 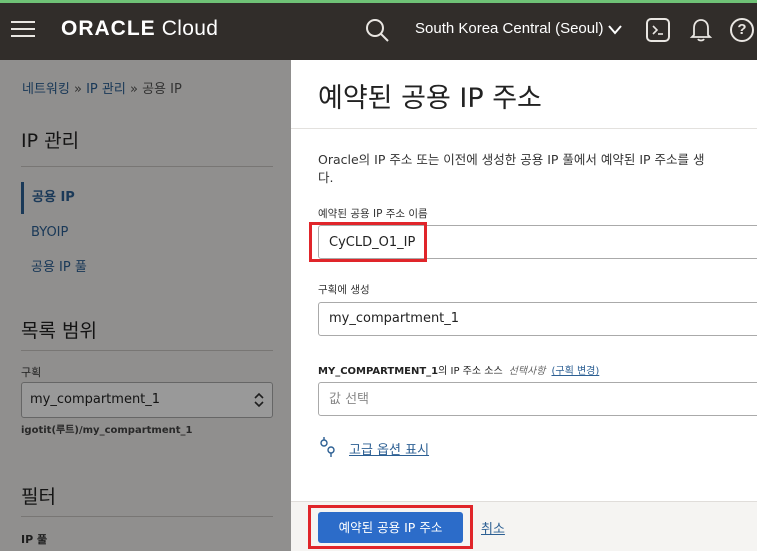 What do you see at coordinates (575, 371) in the screenshot?
I see `change-compartment-link: (구획 변경)` at bounding box center [575, 371].